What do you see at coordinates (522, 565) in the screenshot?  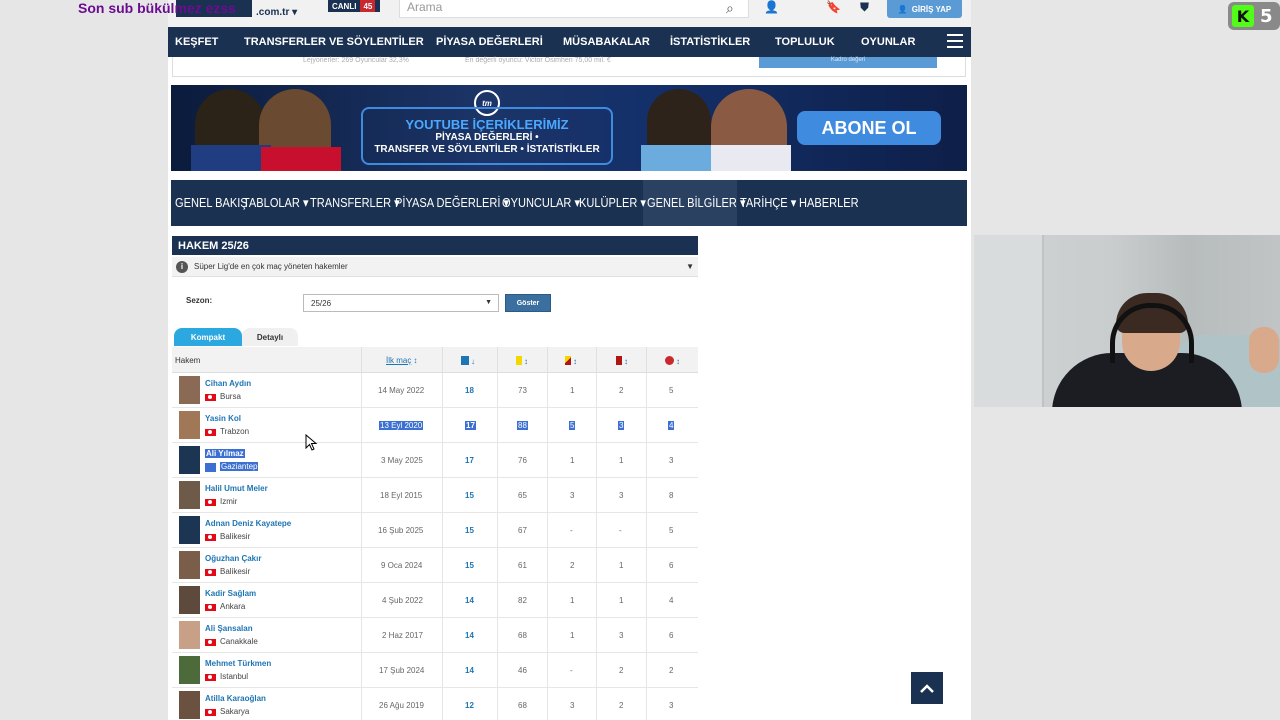 I see `yellow-count: 61` at bounding box center [522, 565].